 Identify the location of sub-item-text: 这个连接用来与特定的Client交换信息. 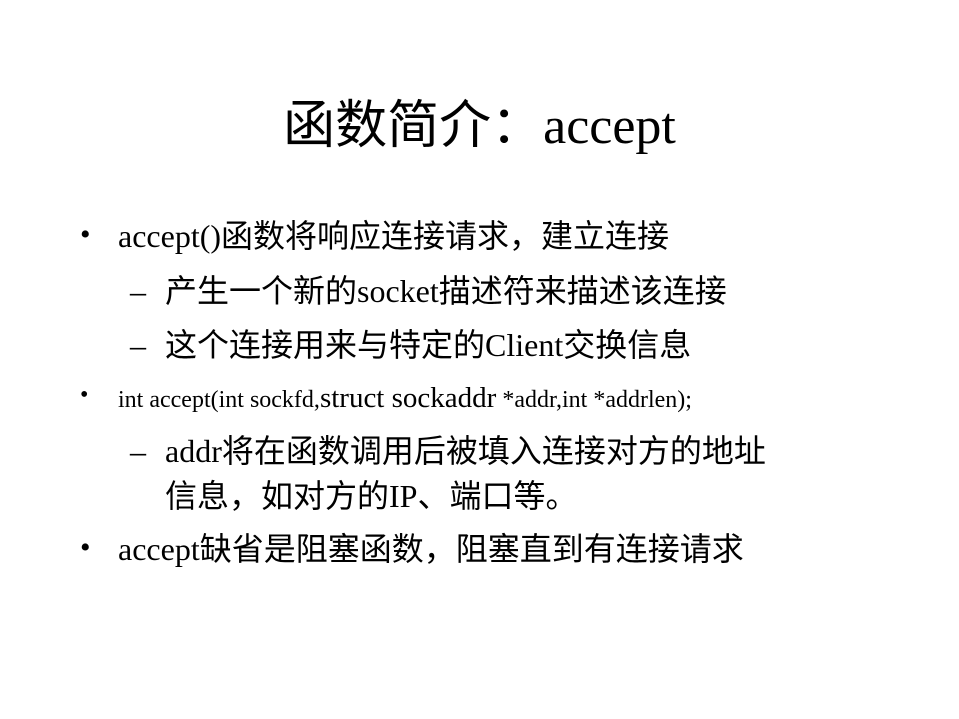
(428, 345).